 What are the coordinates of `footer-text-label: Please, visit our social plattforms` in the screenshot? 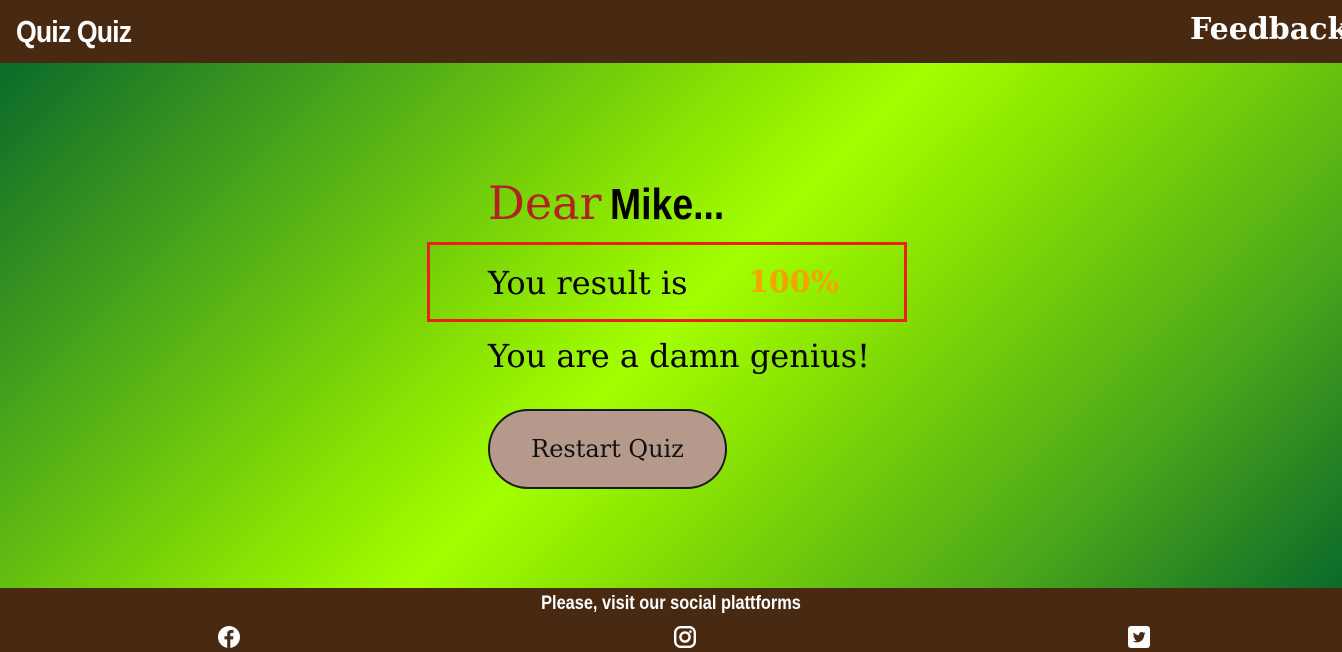 It's located at (671, 603).